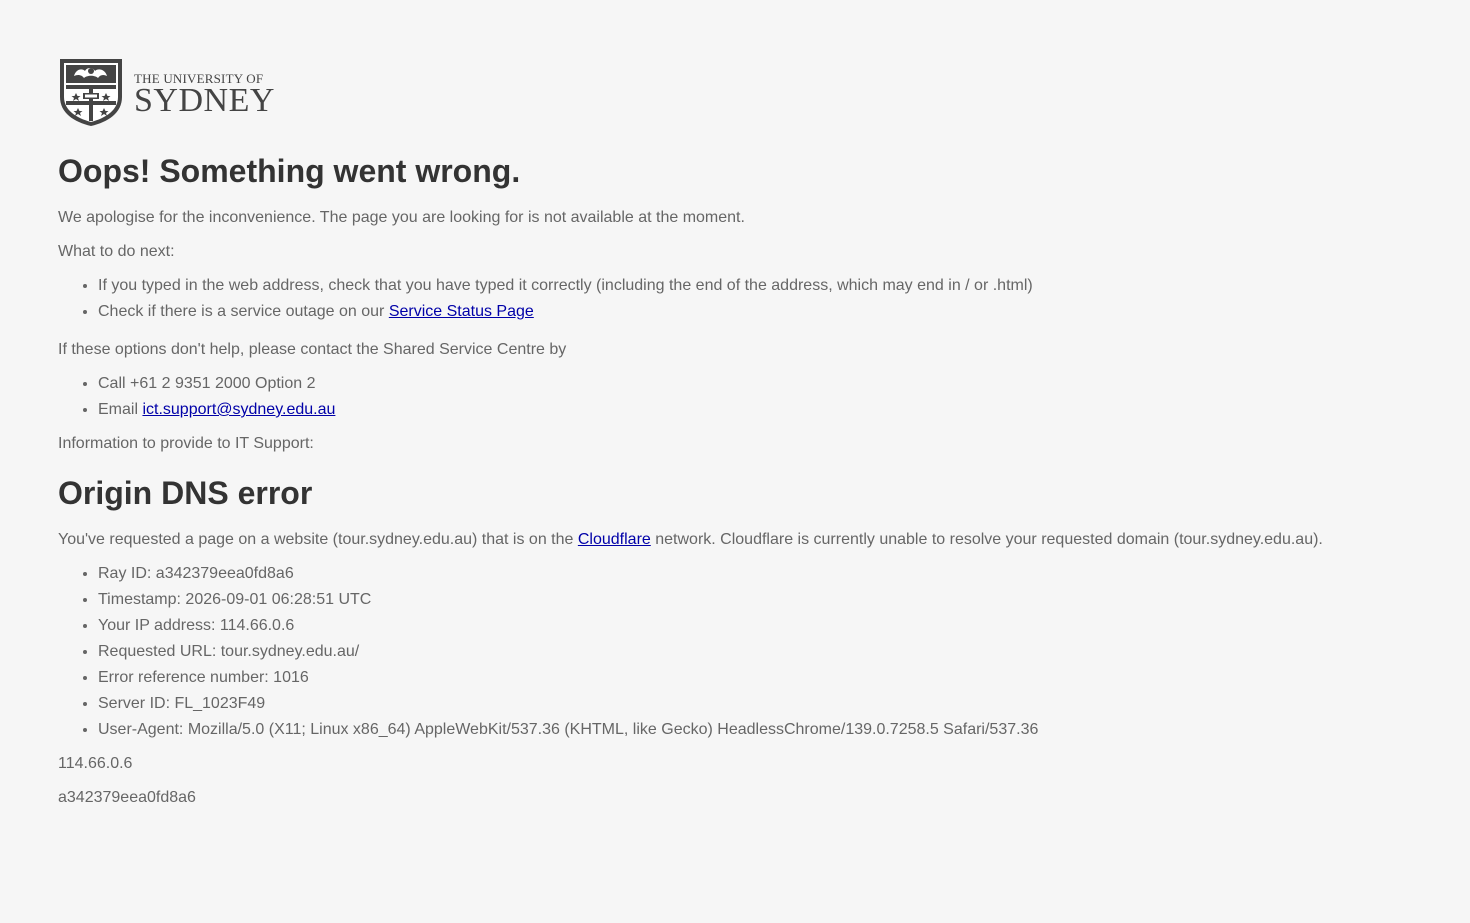 This screenshot has height=923, width=1470. What do you see at coordinates (95, 763) in the screenshot?
I see `footer-ip: 114.66.0.6` at bounding box center [95, 763].